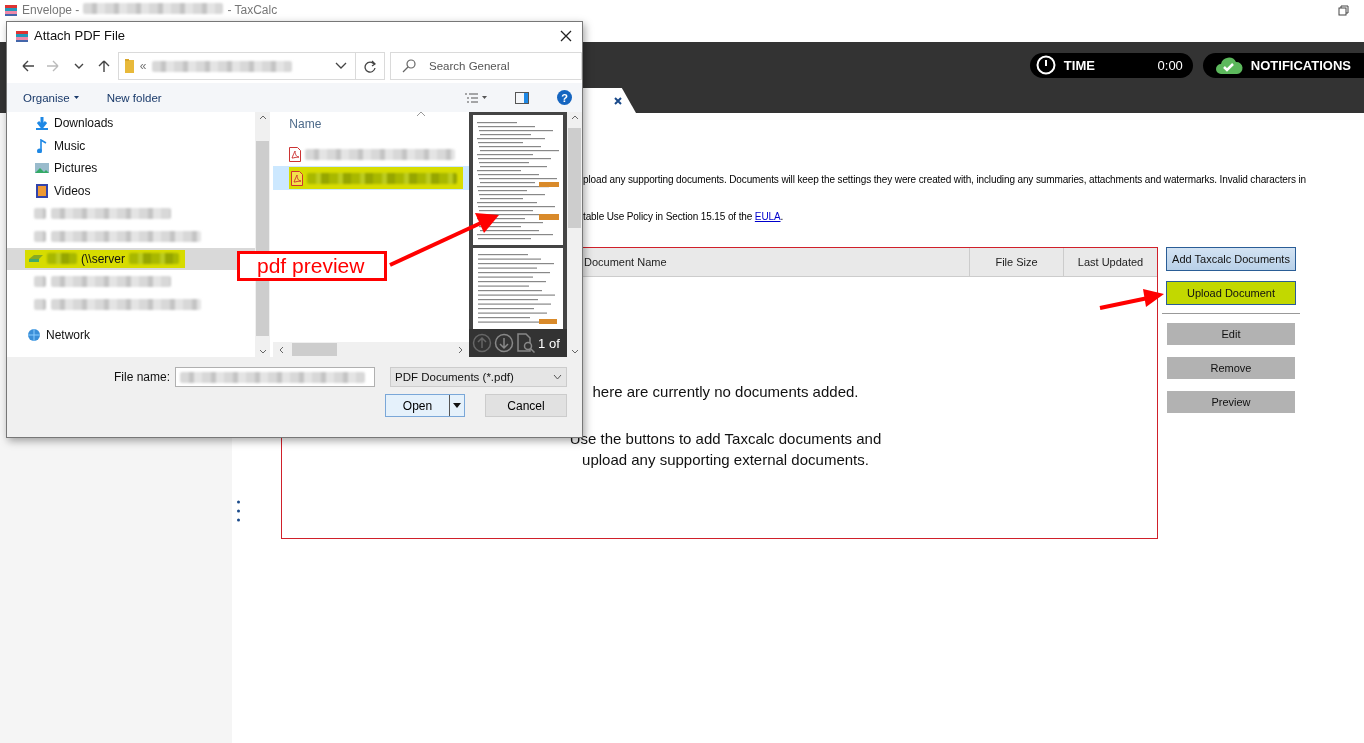 The width and height of the screenshot is (1364, 743). What do you see at coordinates (76, 168) in the screenshot?
I see `folder-label: Pictures` at bounding box center [76, 168].